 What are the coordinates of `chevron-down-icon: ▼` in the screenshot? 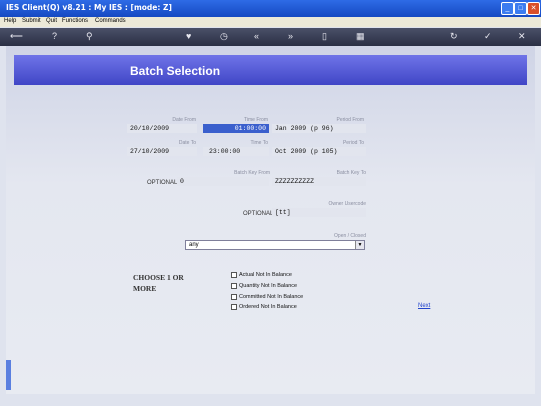 It's located at (359, 245).